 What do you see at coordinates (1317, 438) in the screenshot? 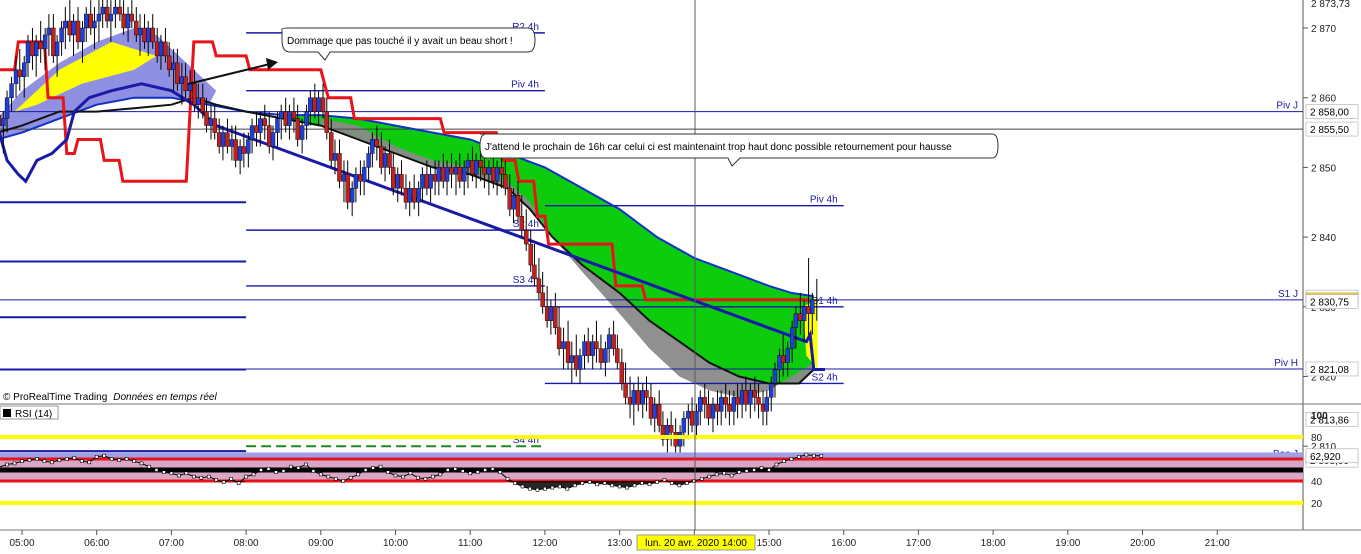
I see `rsi-tick-label: 80` at bounding box center [1317, 438].